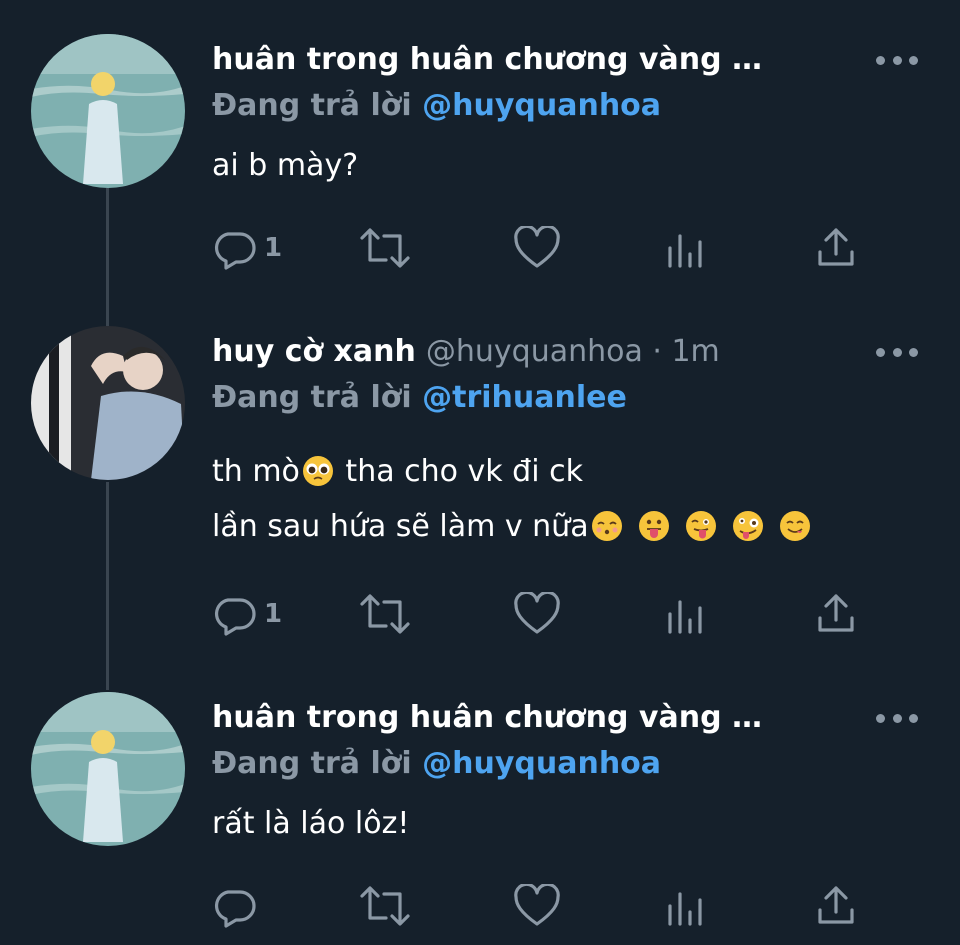 This screenshot has height=945, width=960. Describe the element at coordinates (400, 526) in the screenshot. I see `text-segment: lần sau hứa sẽ làm v nữa` at that location.